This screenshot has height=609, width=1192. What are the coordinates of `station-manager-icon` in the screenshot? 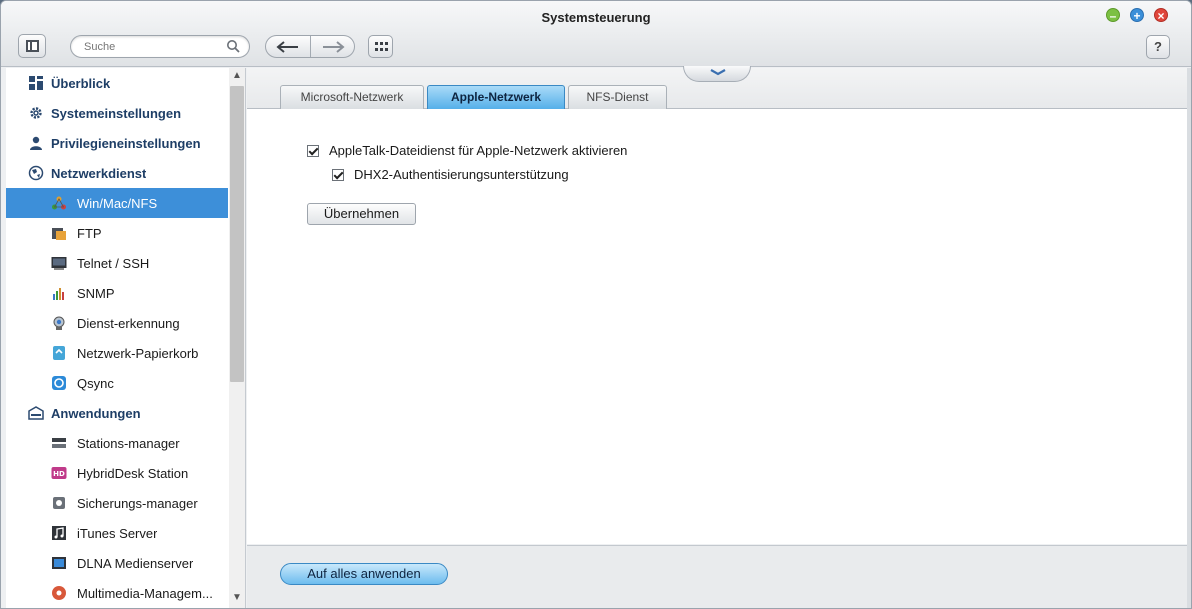 It's located at (59, 443).